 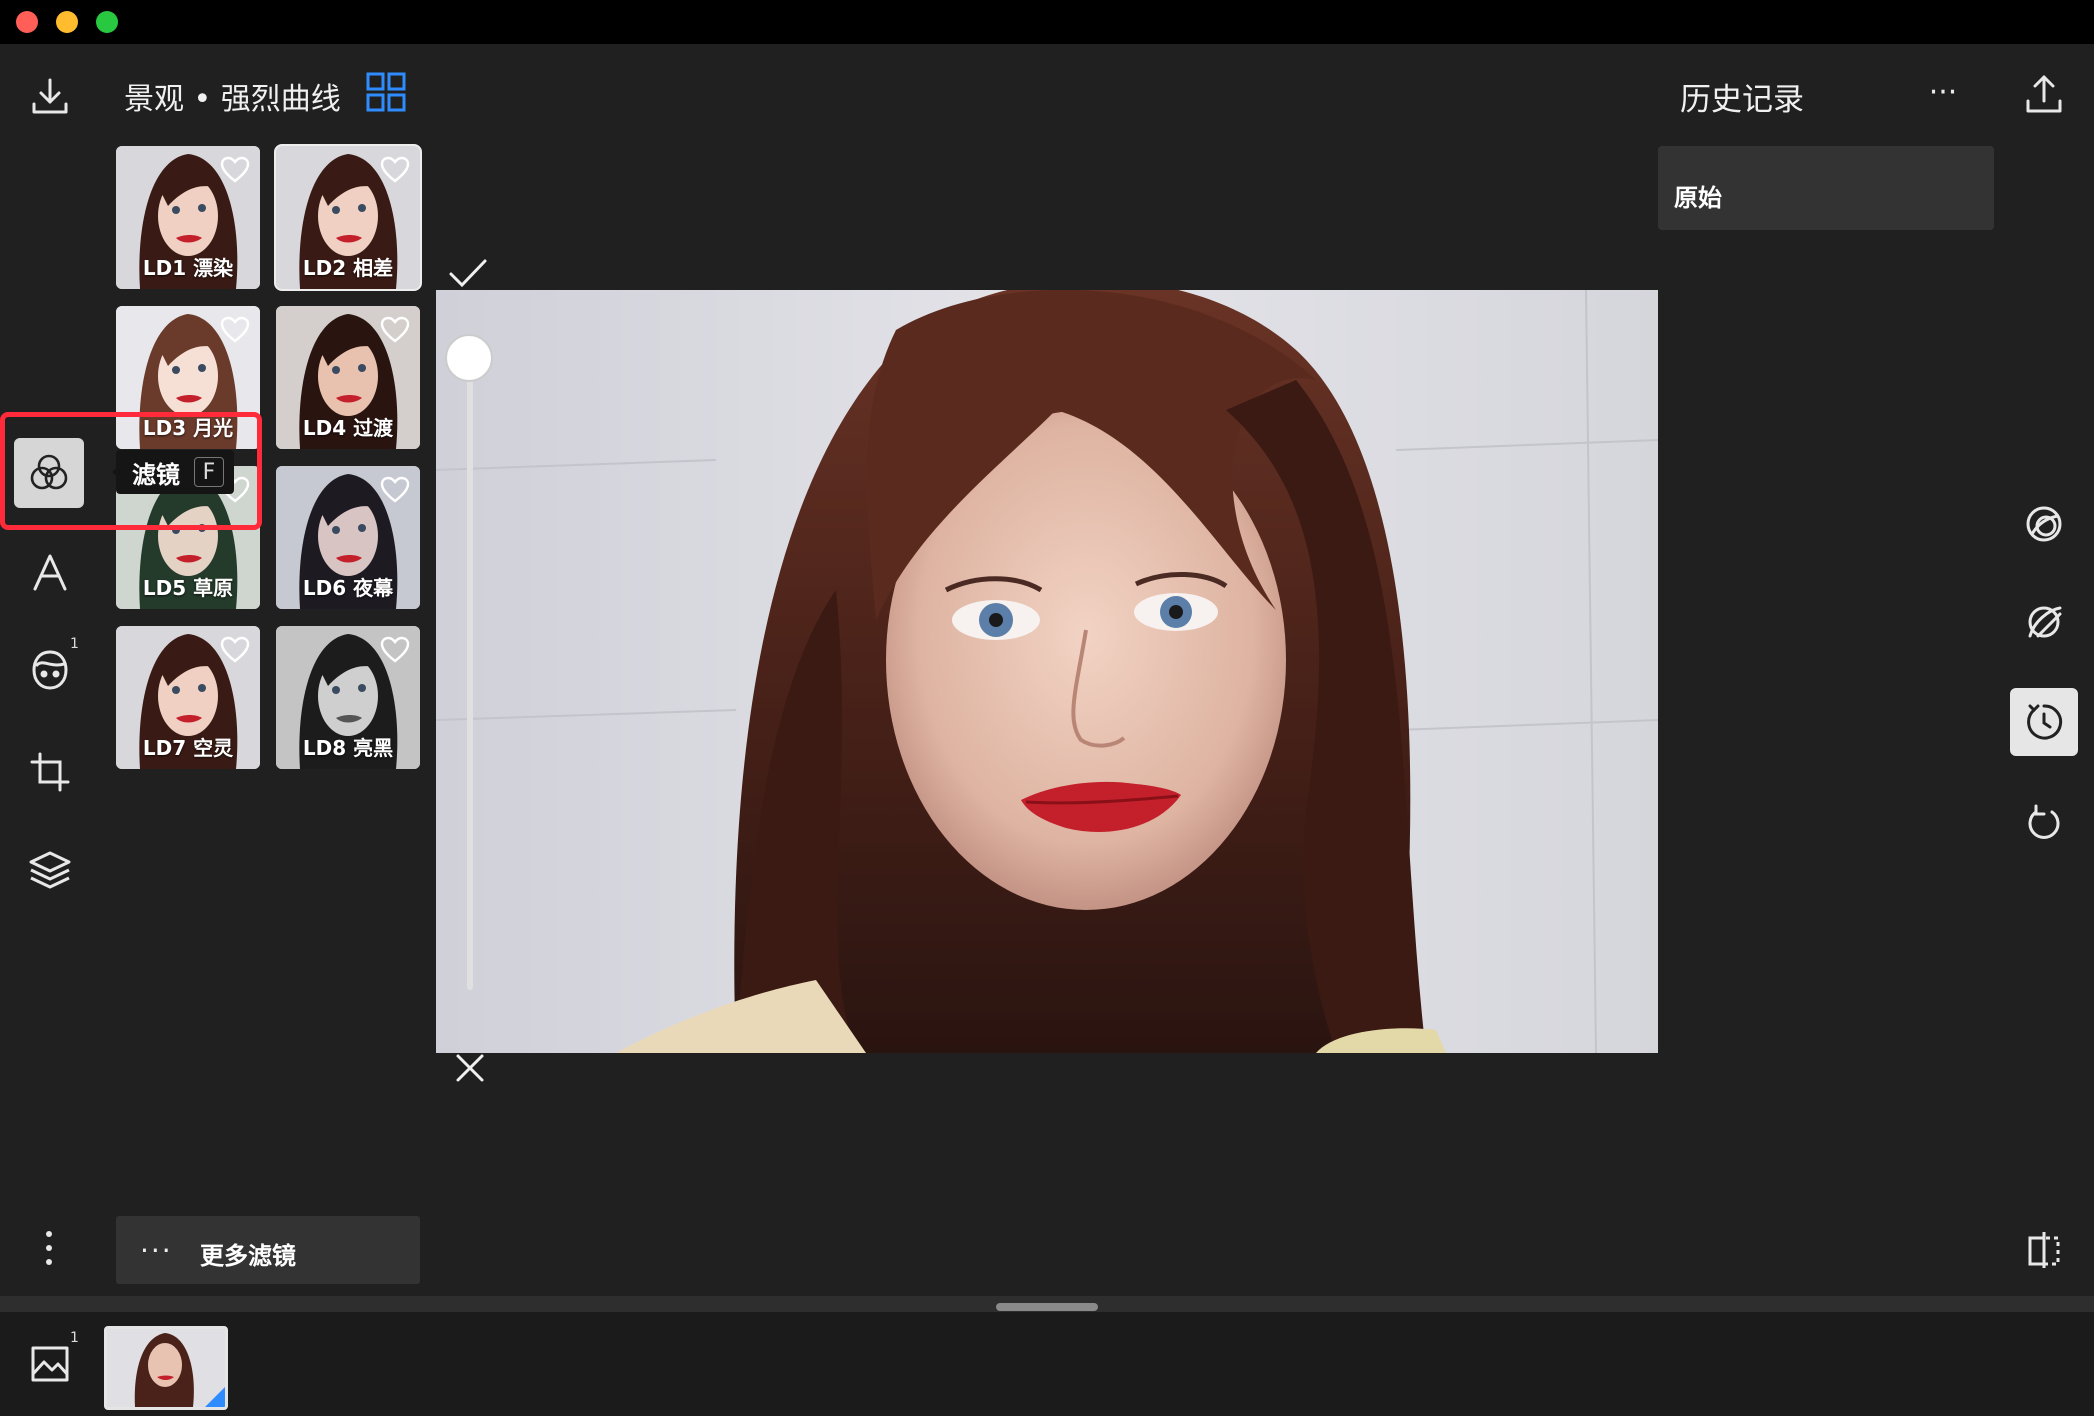 What do you see at coordinates (348, 377) in the screenshot?
I see `filter-thumbnail: LD4 过渡` at bounding box center [348, 377].